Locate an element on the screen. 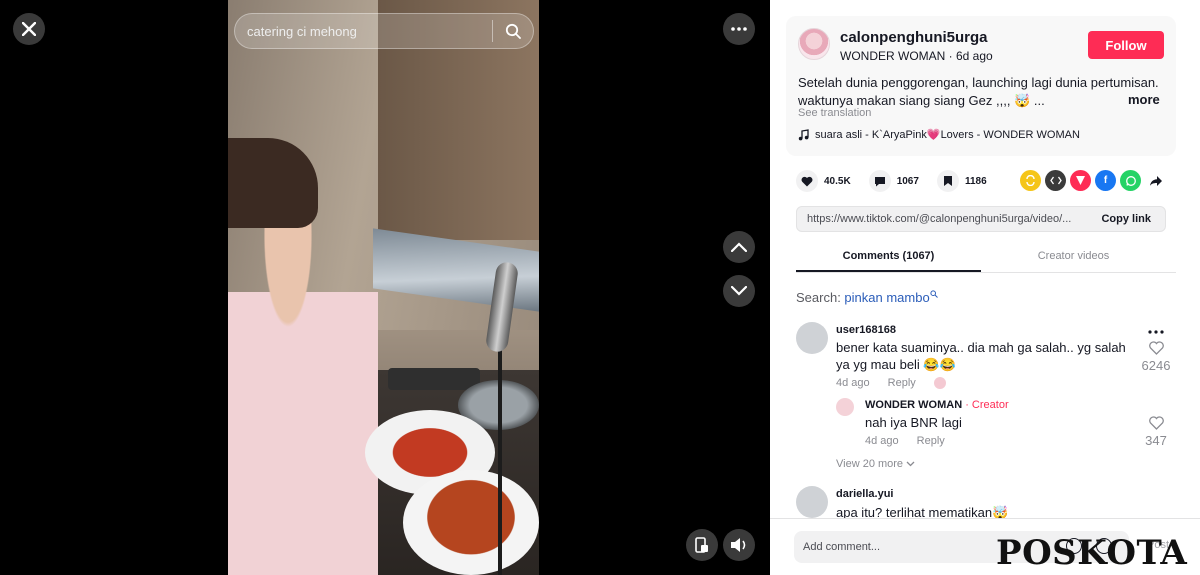 The width and height of the screenshot is (1200, 575). panel-tabs: Comments (1067) Creator videos is located at coordinates (986, 258).